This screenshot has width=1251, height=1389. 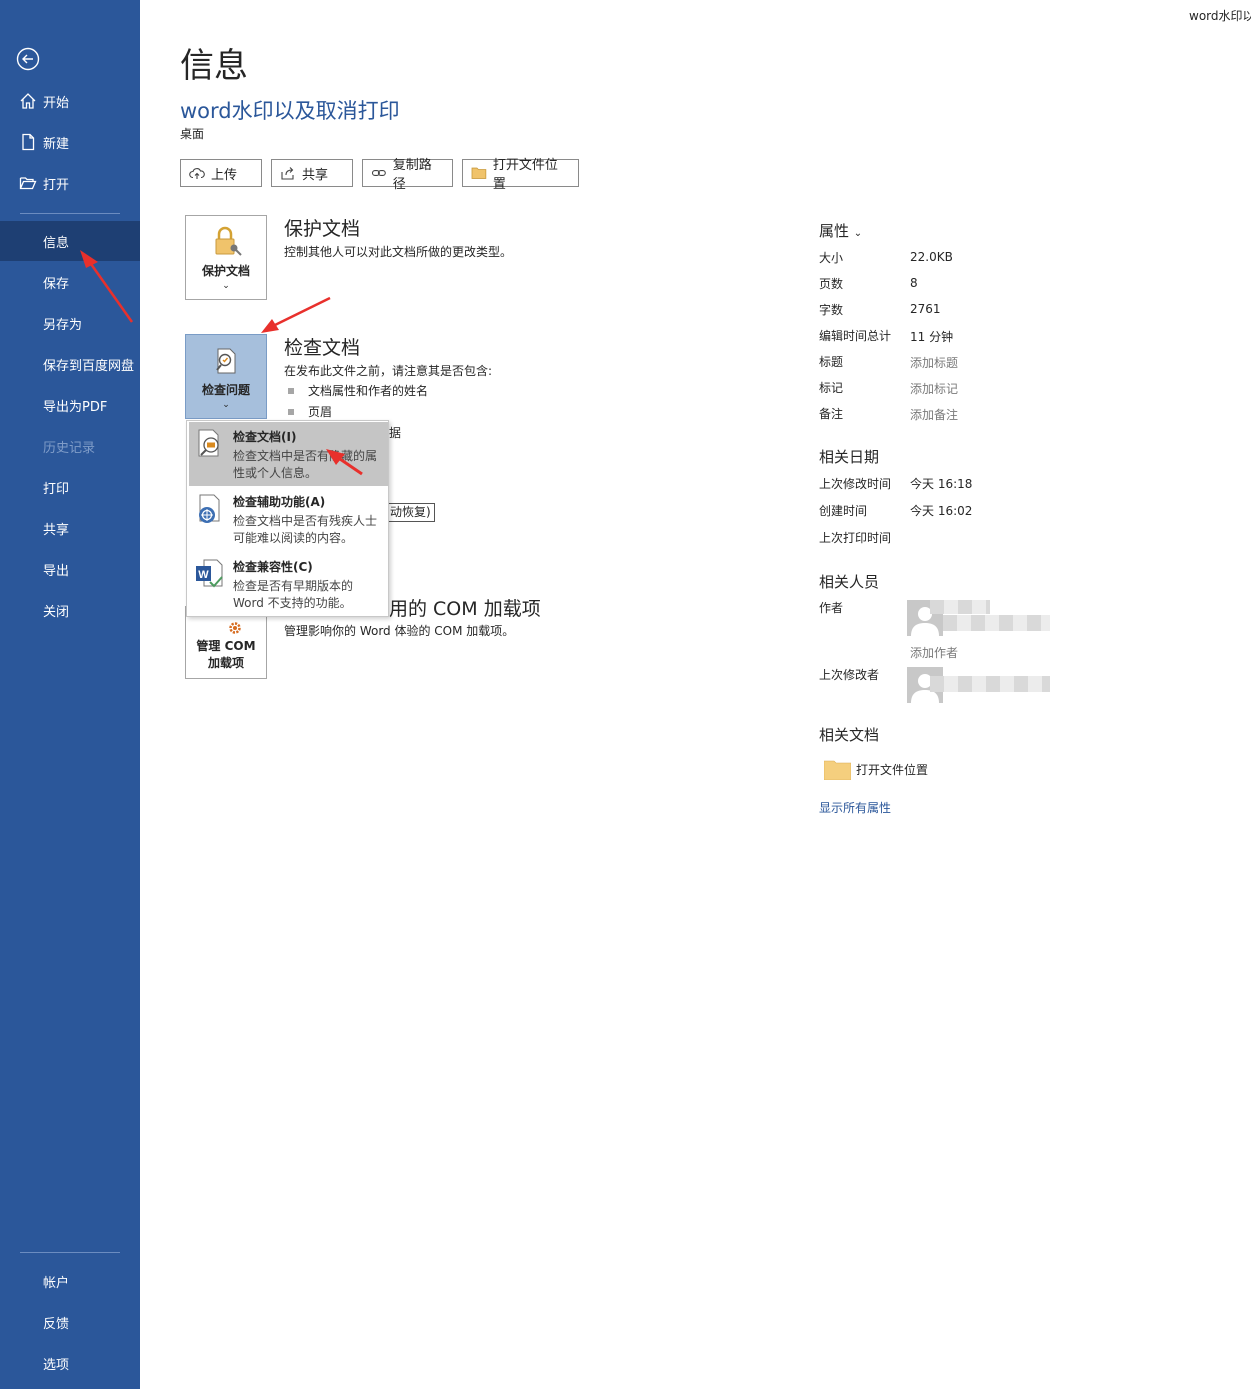 What do you see at coordinates (228, 241) in the screenshot?
I see `lock-key-icon` at bounding box center [228, 241].